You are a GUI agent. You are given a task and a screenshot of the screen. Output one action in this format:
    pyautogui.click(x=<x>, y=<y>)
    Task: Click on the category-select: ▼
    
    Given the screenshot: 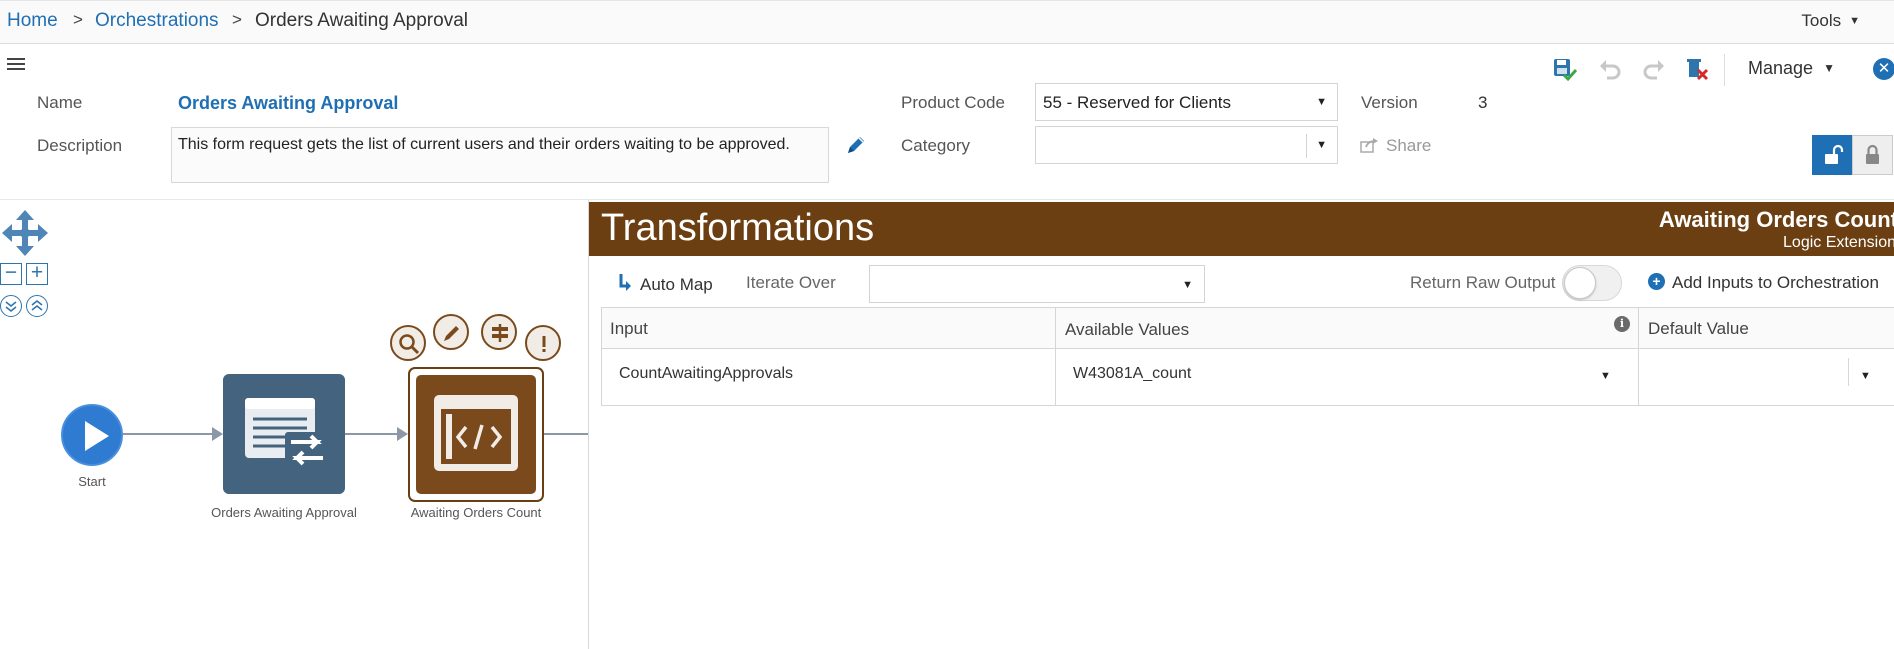 What is the action you would take?
    pyautogui.click(x=1186, y=145)
    